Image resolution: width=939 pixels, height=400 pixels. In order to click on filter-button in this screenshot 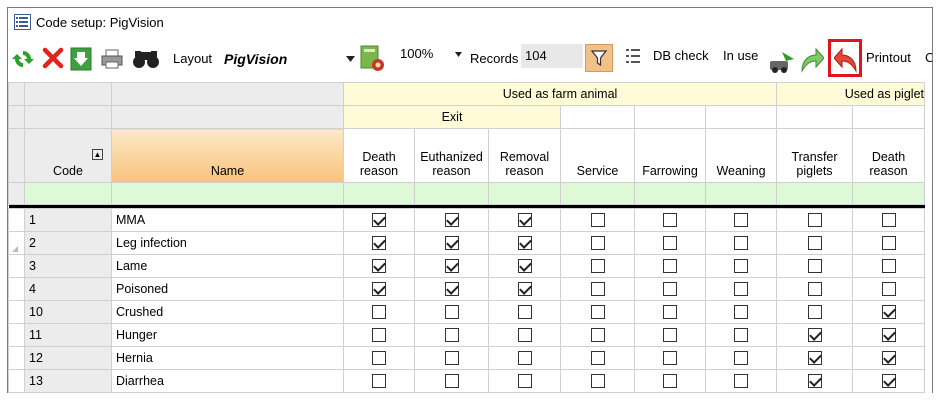, I will do `click(599, 58)`.